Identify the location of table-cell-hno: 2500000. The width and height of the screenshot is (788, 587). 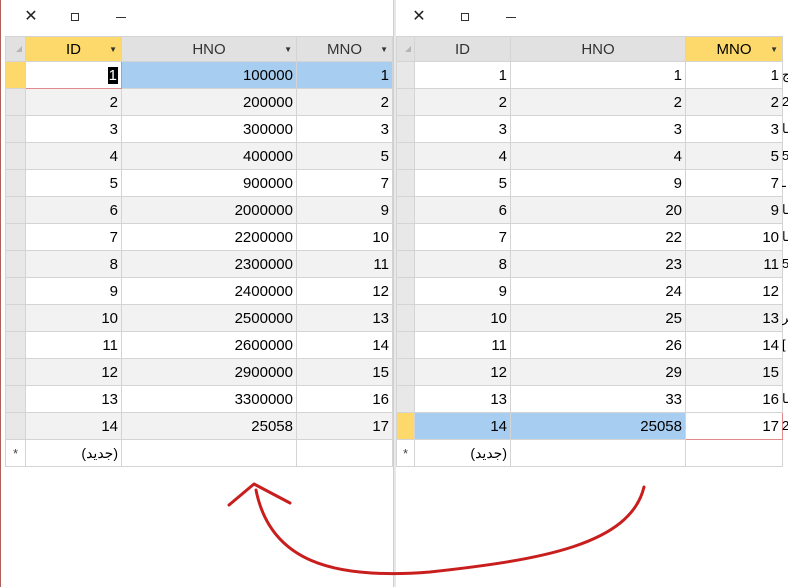
(209, 318).